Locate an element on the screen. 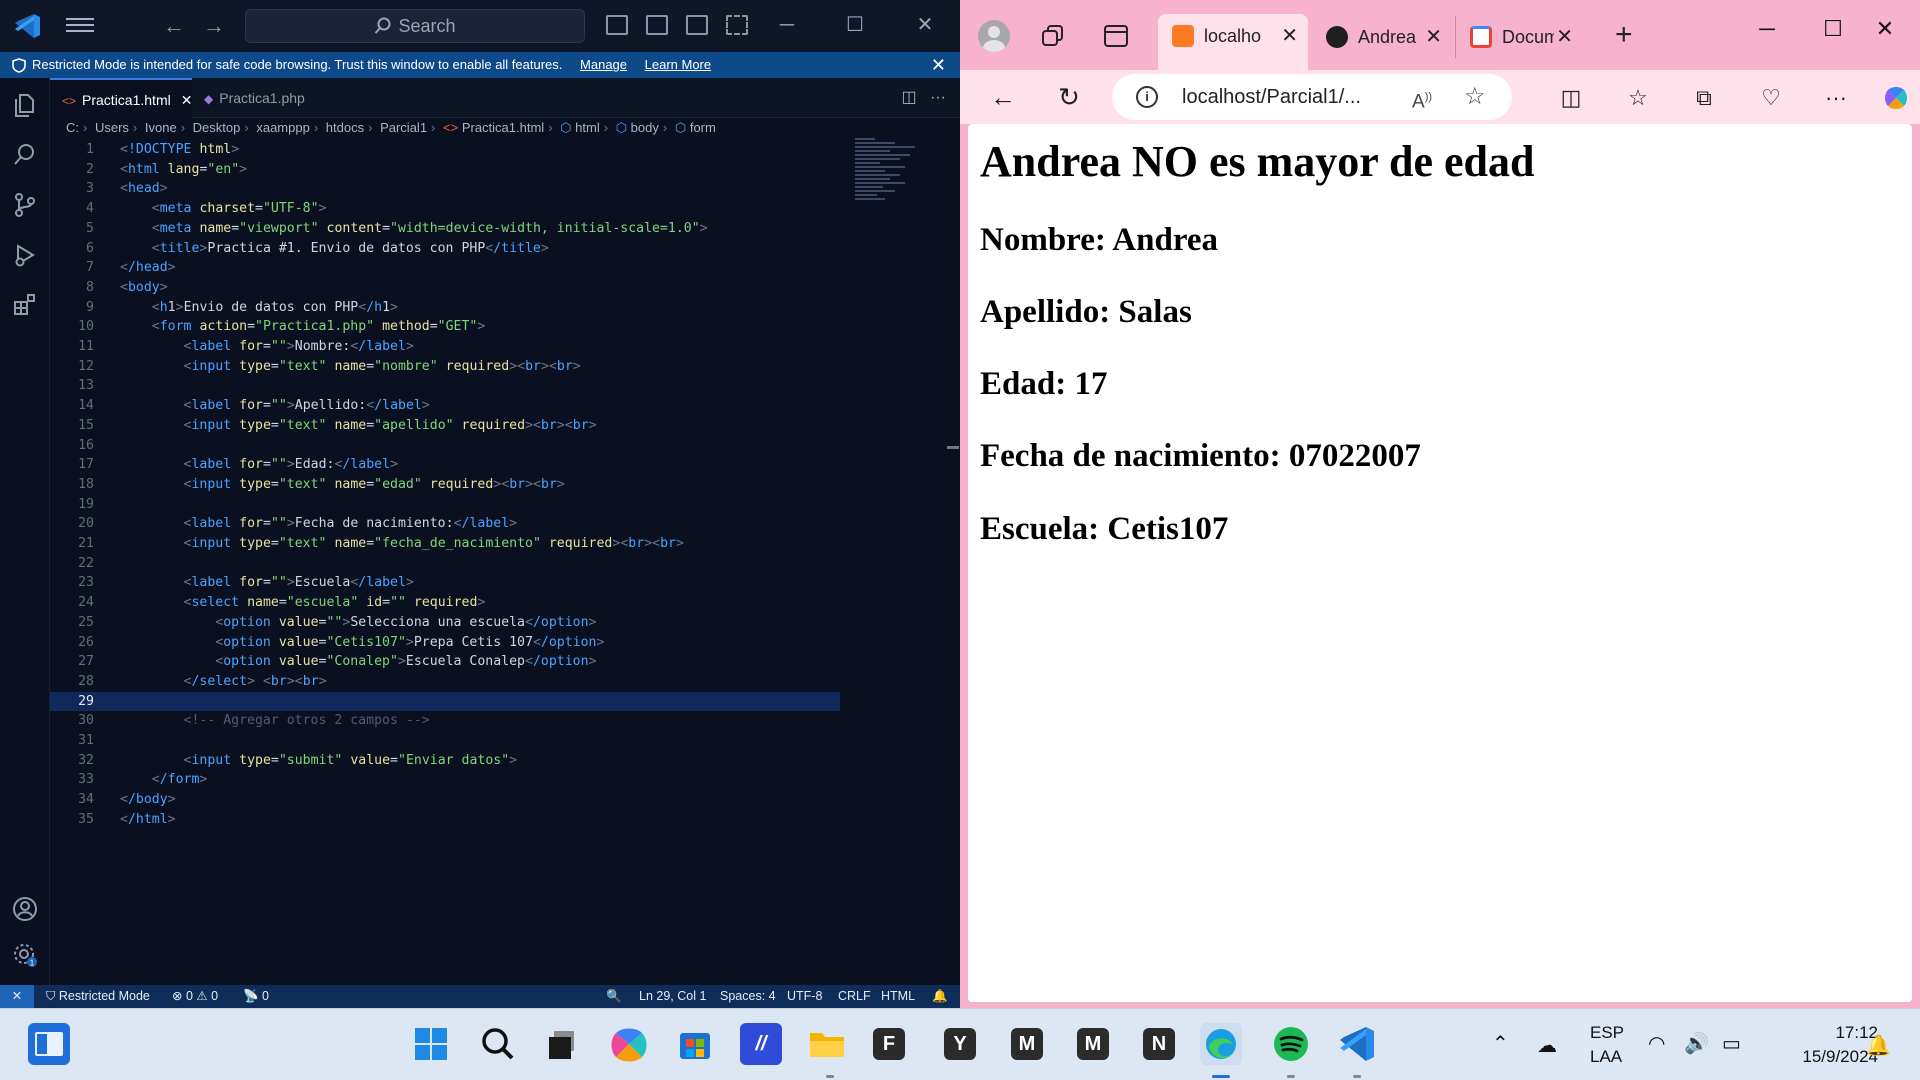 The height and width of the screenshot is (1080, 1920). code-line: 31 is located at coordinates (450, 741).